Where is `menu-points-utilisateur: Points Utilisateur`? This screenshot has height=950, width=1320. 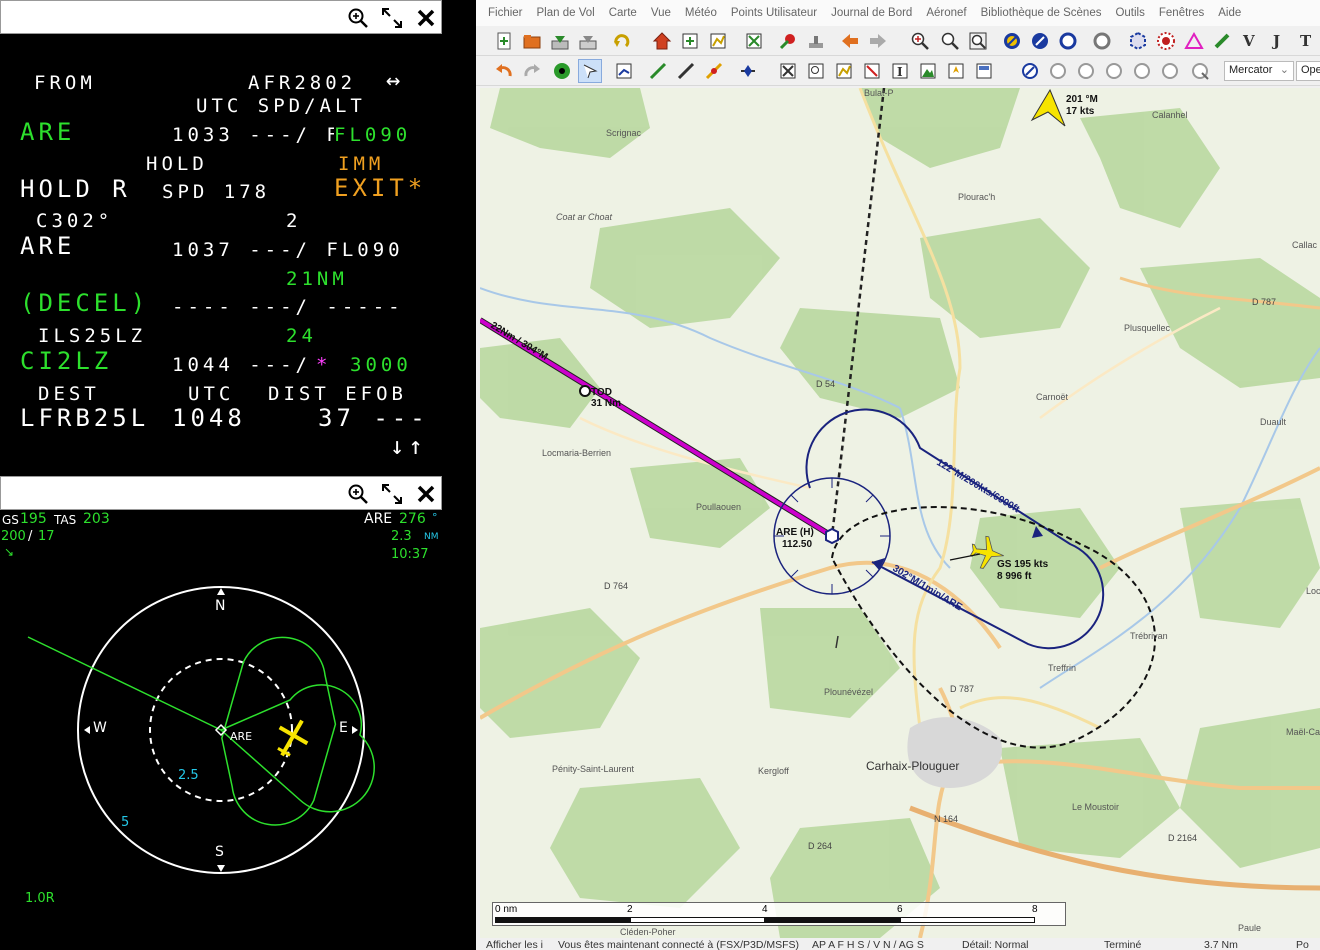
menu-points-utilisateur: Points Utilisateur is located at coordinates (774, 13).